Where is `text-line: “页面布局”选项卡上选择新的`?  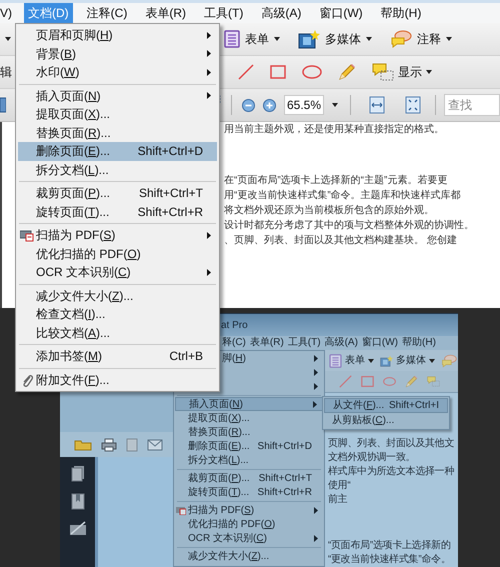
text-line: “页面布局”选项卡上选择新的 is located at coordinates (390, 546).